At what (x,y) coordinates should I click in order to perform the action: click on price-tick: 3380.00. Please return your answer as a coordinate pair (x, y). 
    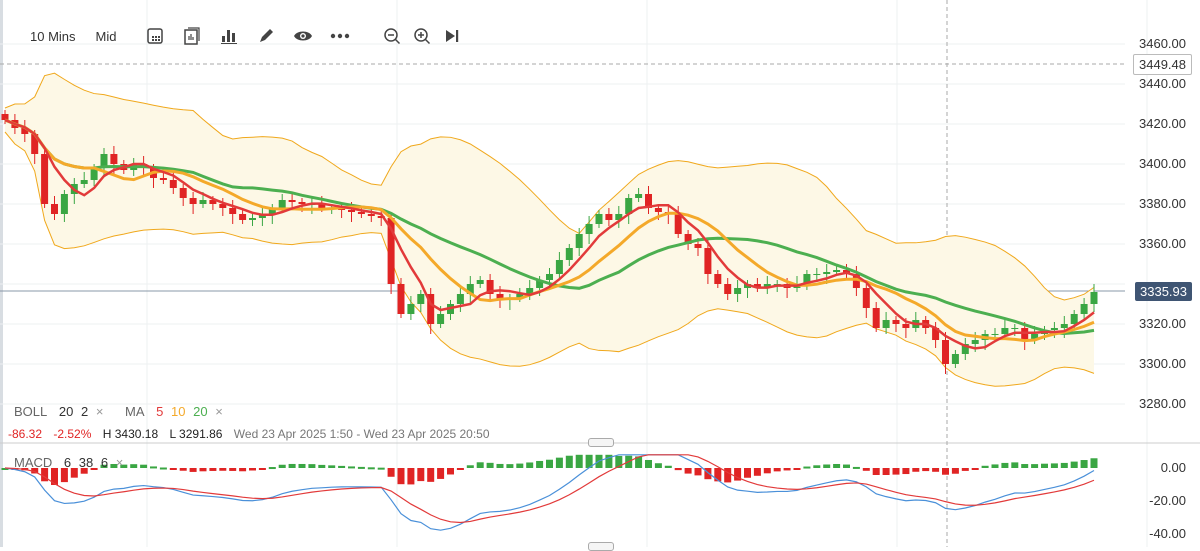
    Looking at the image, I should click on (1162, 203).